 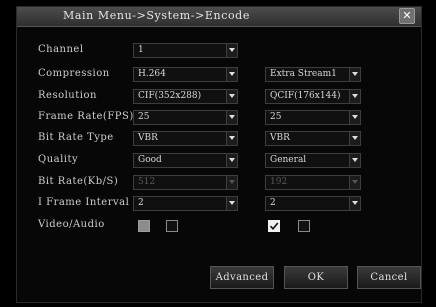 I want to click on main-resolution-select: CIF(352x288), so click(x=185, y=96).